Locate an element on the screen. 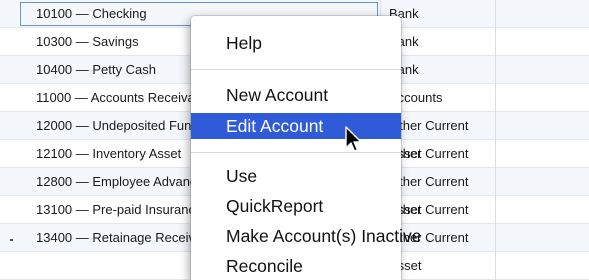 The height and width of the screenshot is (280, 589). menu-item-use: Use is located at coordinates (296, 176).